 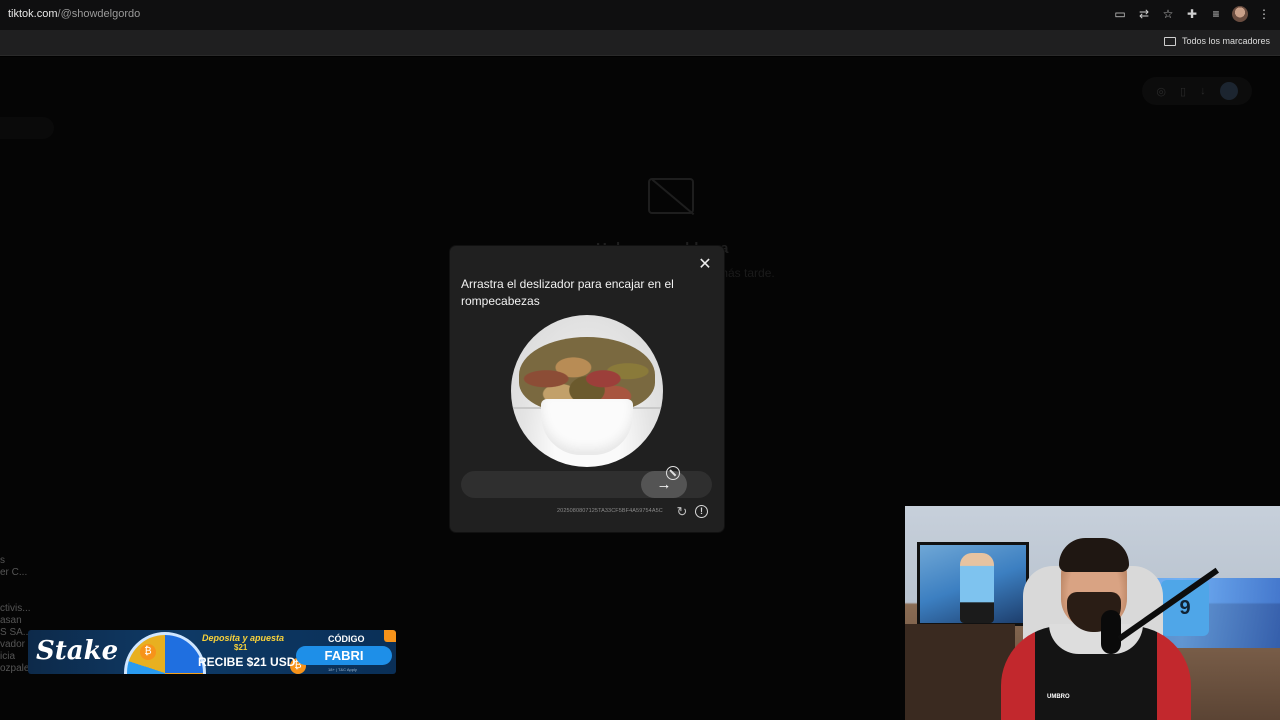 I want to click on browser-actions: ▭ ⇄ ☆ ✚ ≡ ⋮, so click(x=1192, y=14).